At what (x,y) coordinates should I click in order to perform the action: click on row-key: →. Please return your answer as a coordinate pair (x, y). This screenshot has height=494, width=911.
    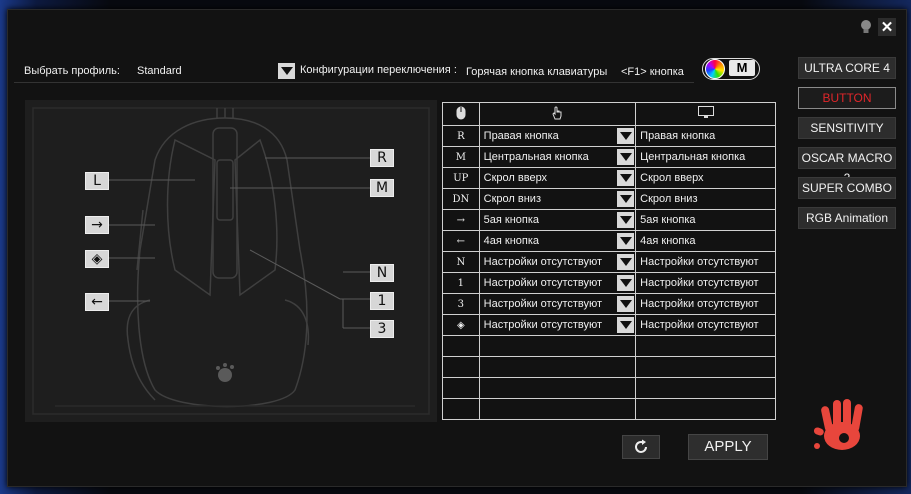
    Looking at the image, I should click on (461, 220).